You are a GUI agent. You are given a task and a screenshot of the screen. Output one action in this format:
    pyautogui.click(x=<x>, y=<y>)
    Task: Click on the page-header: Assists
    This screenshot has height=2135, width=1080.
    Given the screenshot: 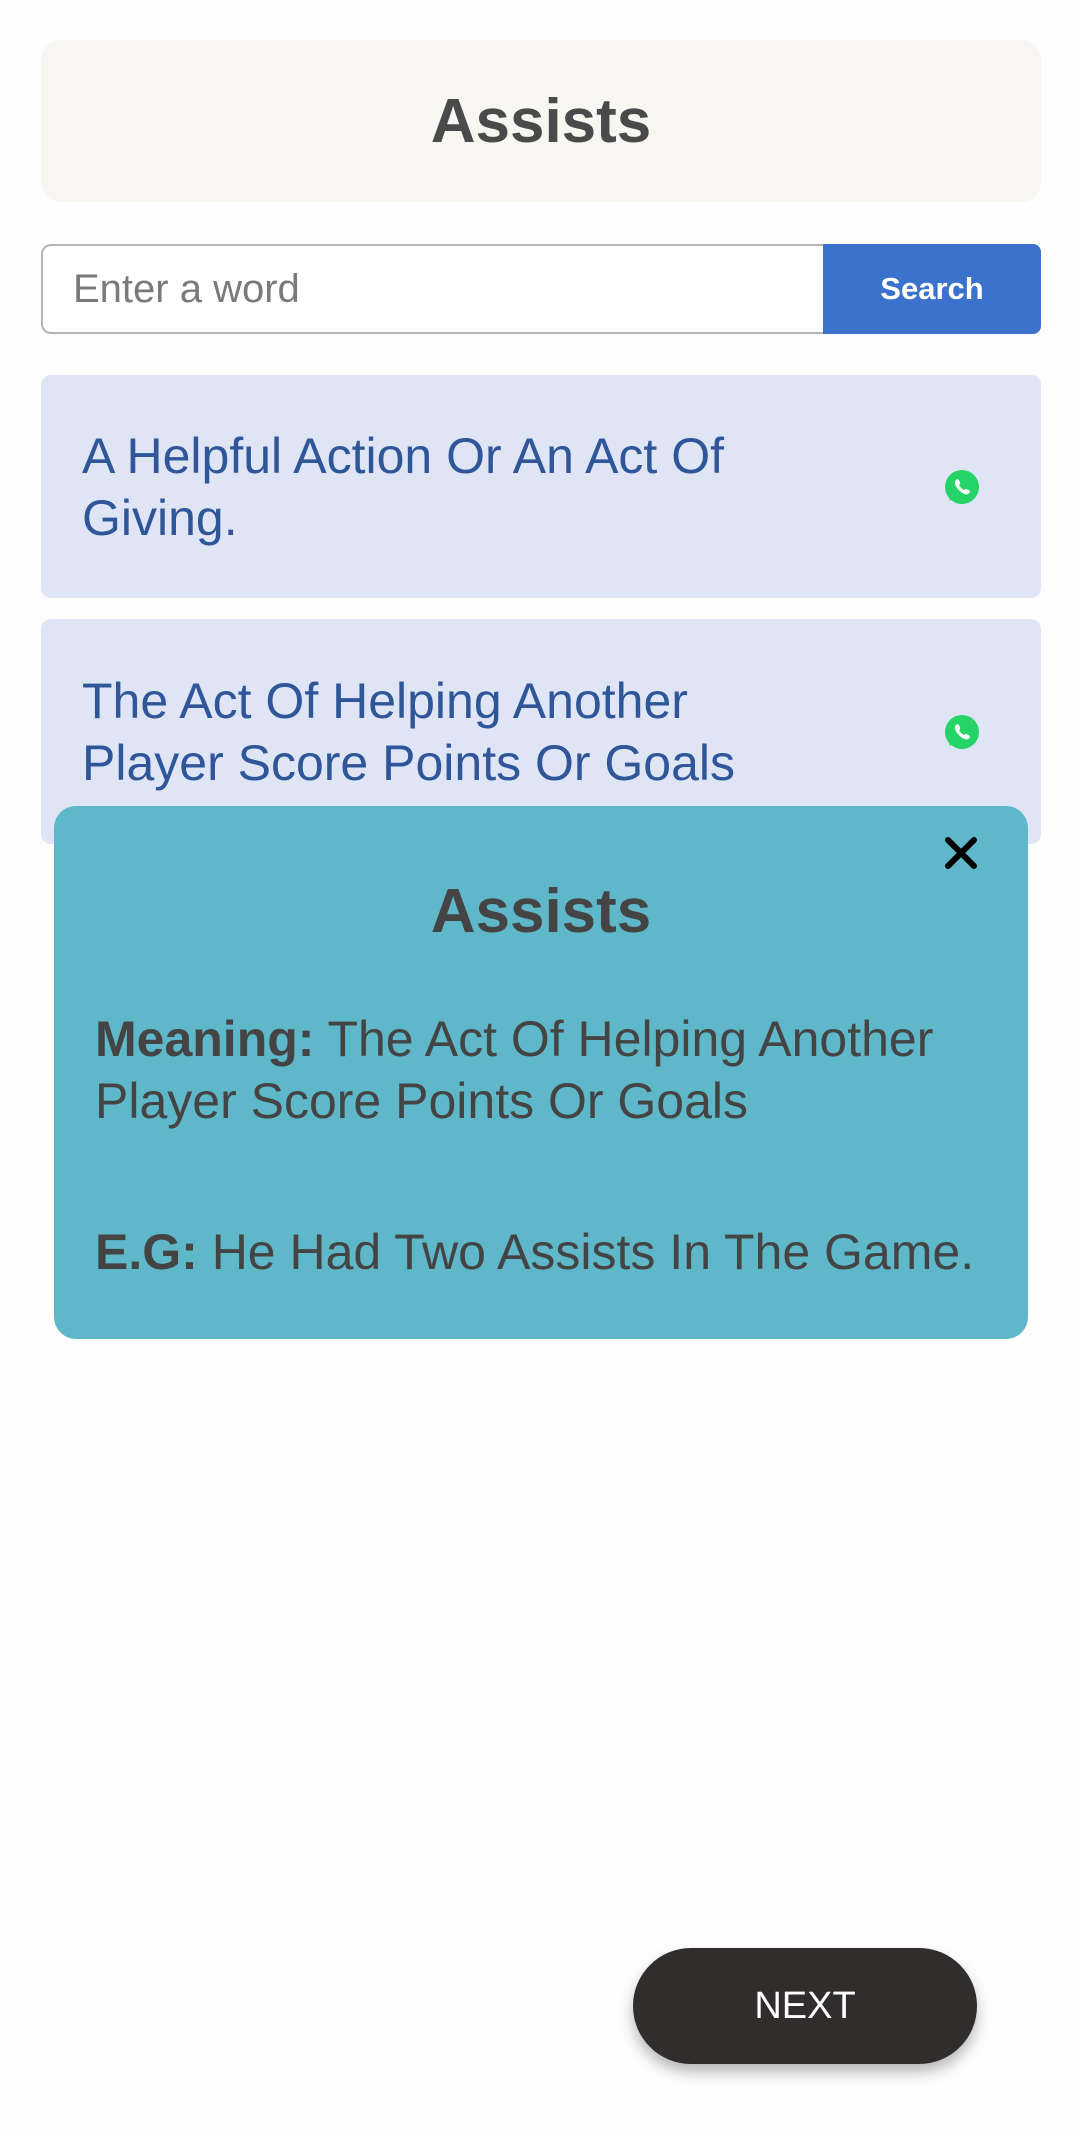 What is the action you would take?
    pyautogui.click(x=541, y=121)
    